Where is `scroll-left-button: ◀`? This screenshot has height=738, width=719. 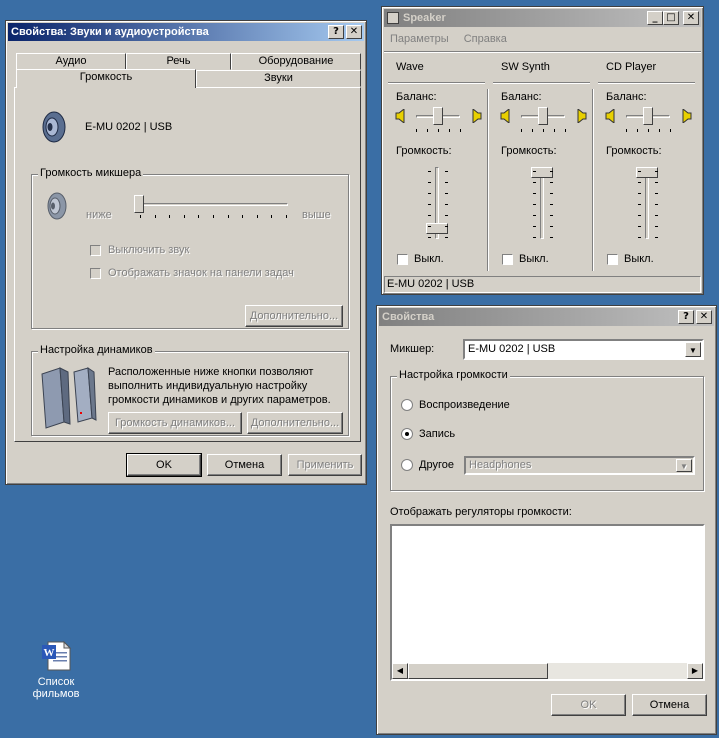 scroll-left-button: ◀ is located at coordinates (400, 671).